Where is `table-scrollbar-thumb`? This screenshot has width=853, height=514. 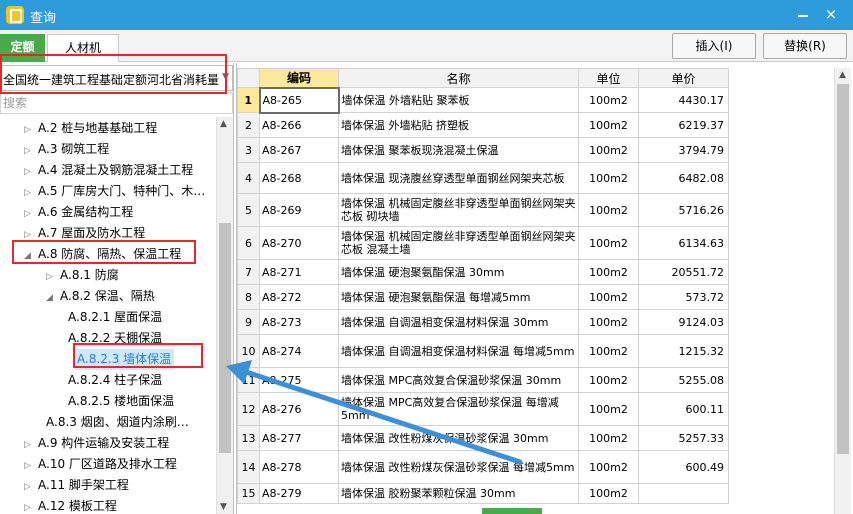
table-scrollbar-thumb is located at coordinates (843, 269).